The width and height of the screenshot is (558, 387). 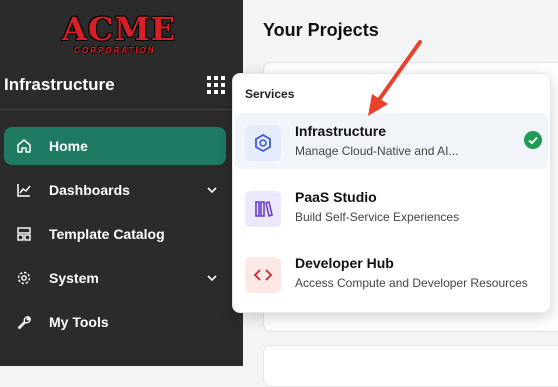 What do you see at coordinates (74, 278) in the screenshot?
I see `sidebar-item-label: System` at bounding box center [74, 278].